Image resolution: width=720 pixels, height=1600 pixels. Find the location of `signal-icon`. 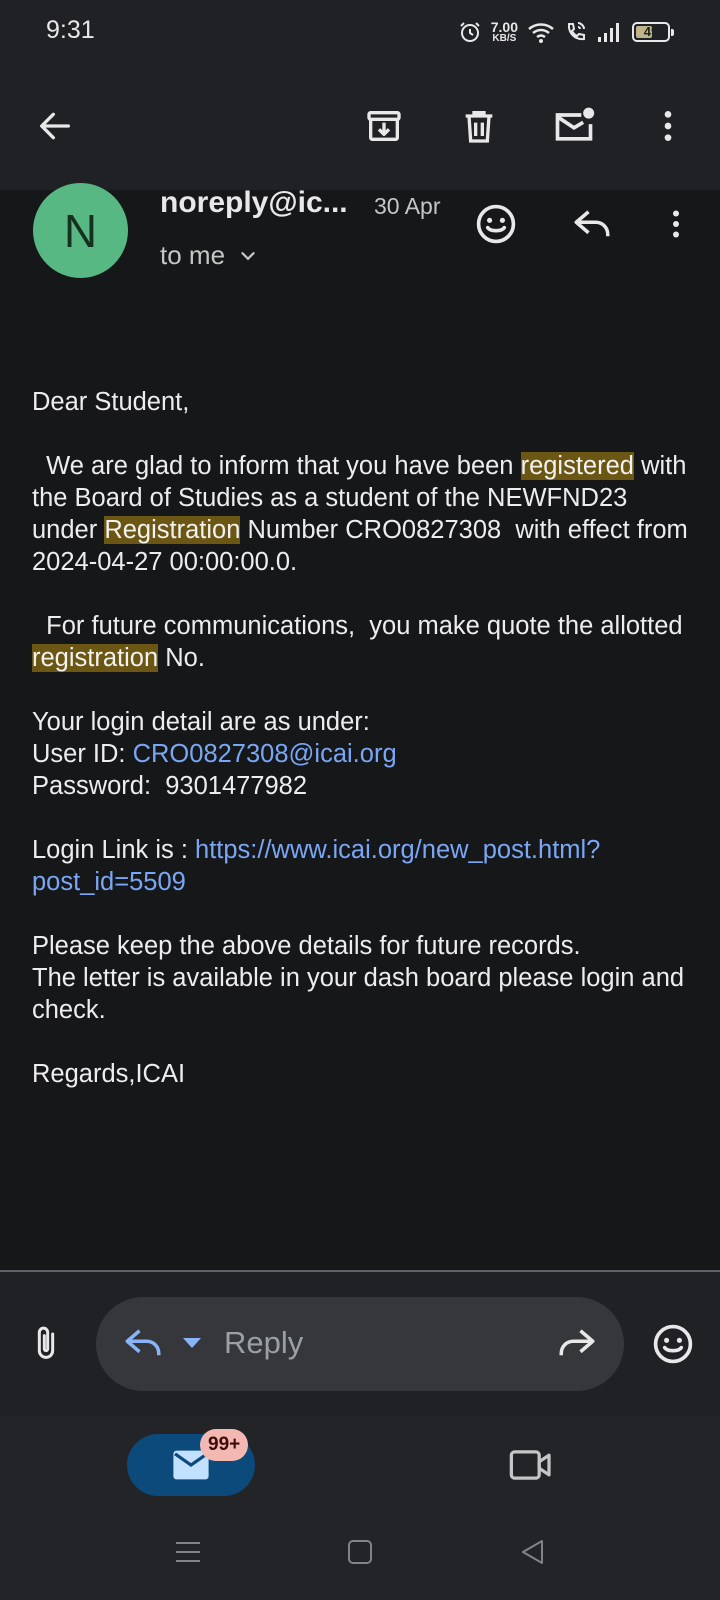

signal-icon is located at coordinates (608, 32).